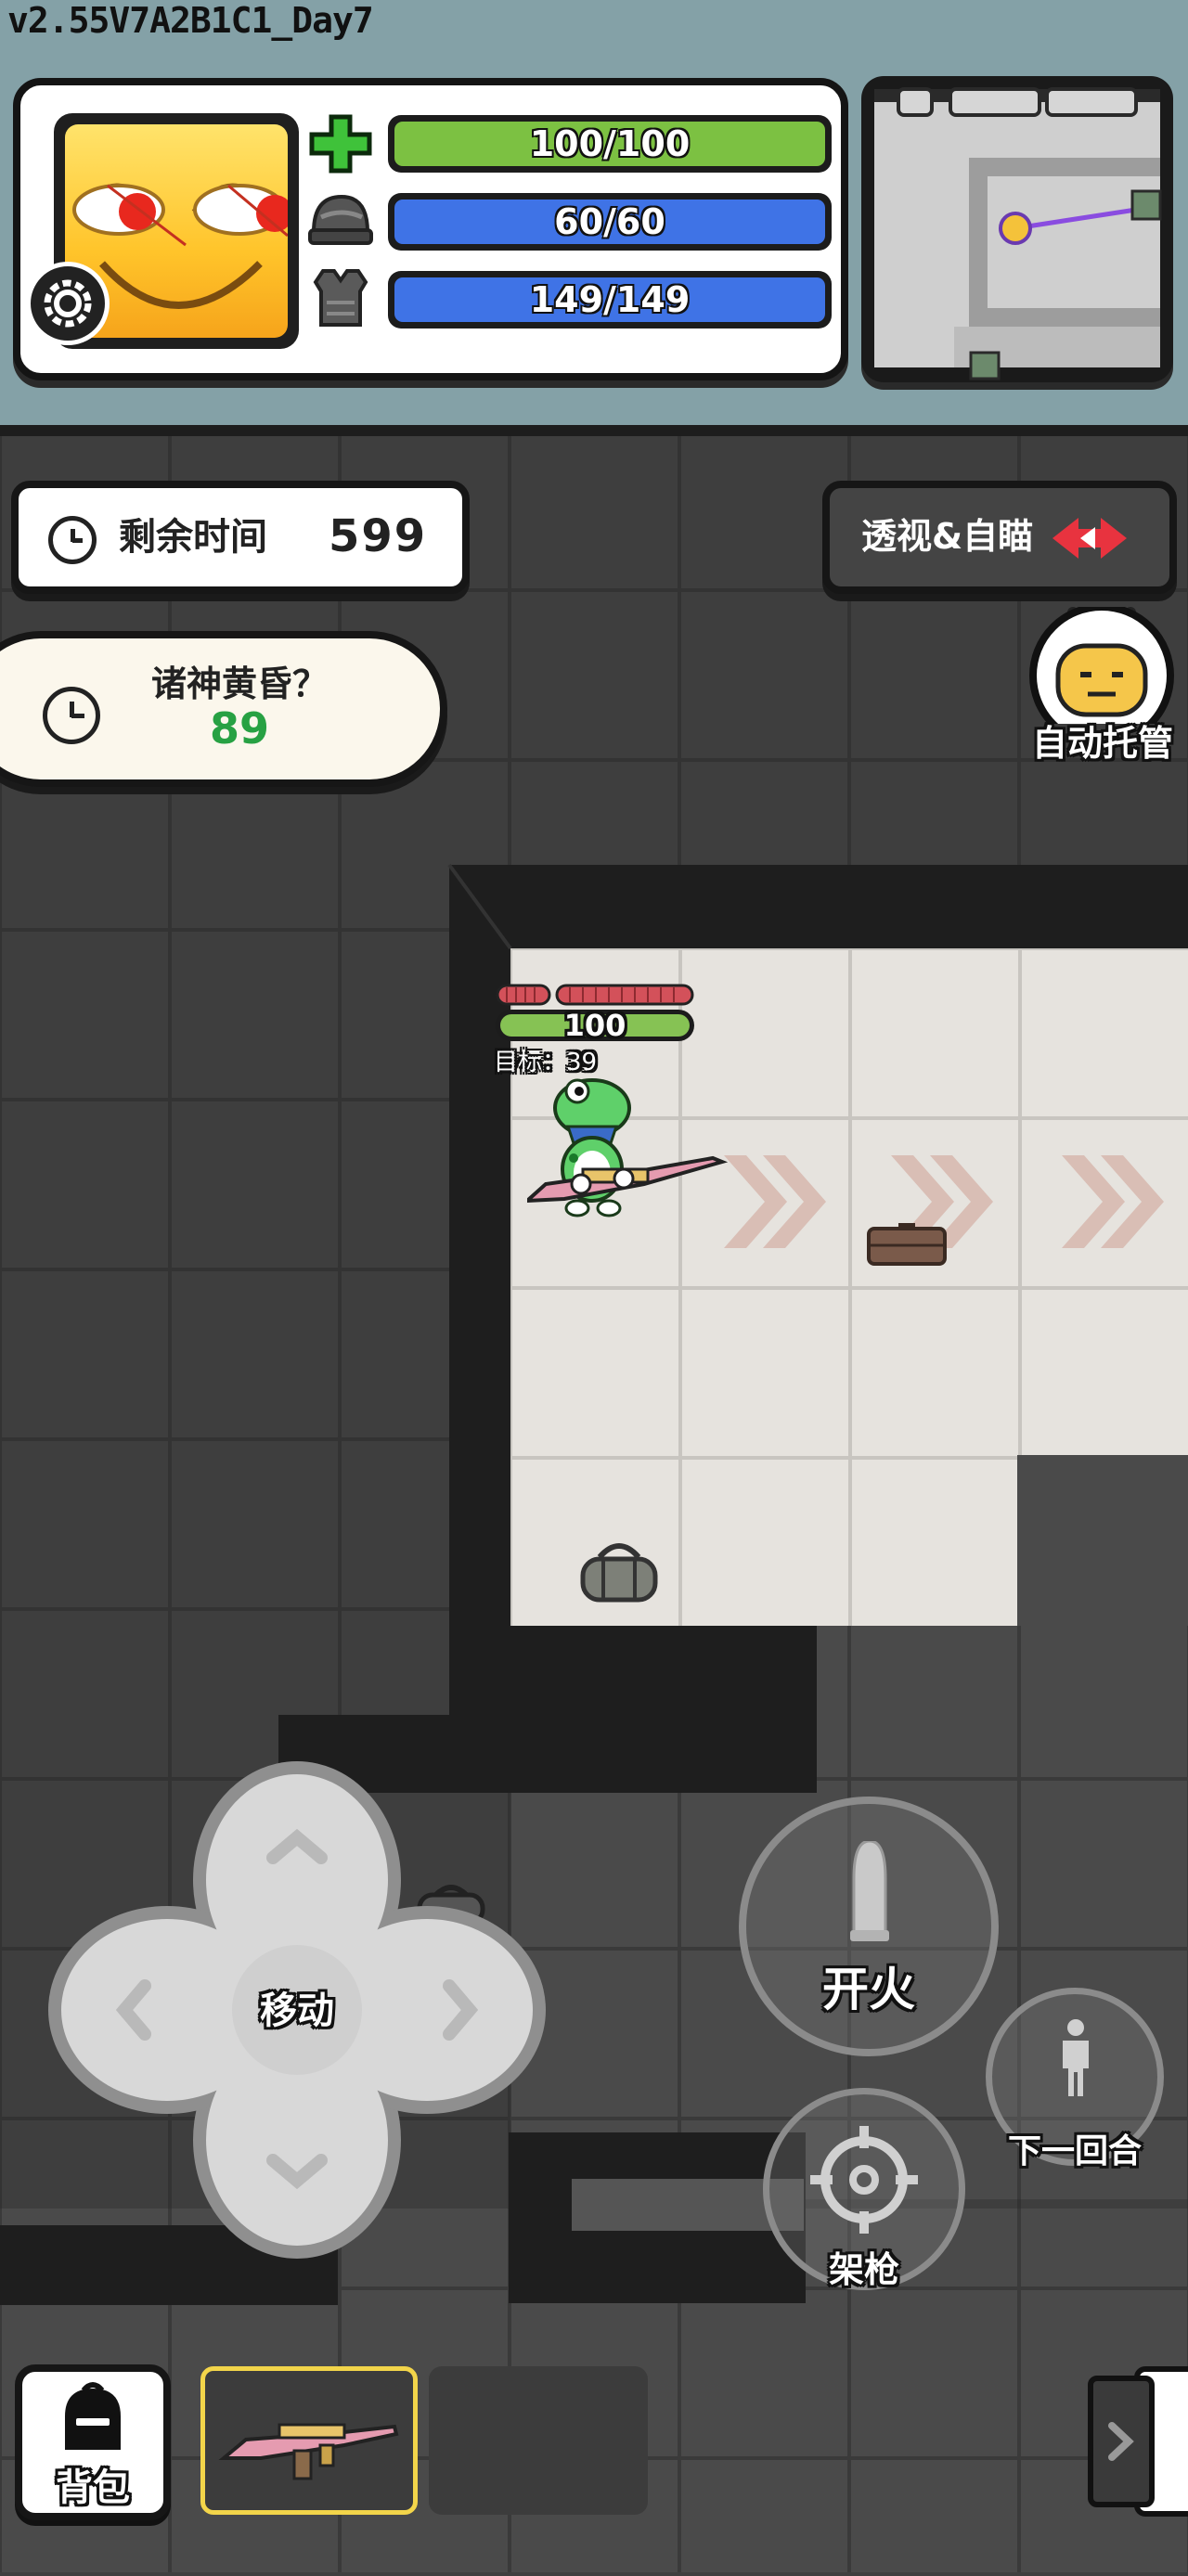 The height and width of the screenshot is (2576, 1188). I want to click on next-turn-button: 下一回合, so click(1075, 2079).